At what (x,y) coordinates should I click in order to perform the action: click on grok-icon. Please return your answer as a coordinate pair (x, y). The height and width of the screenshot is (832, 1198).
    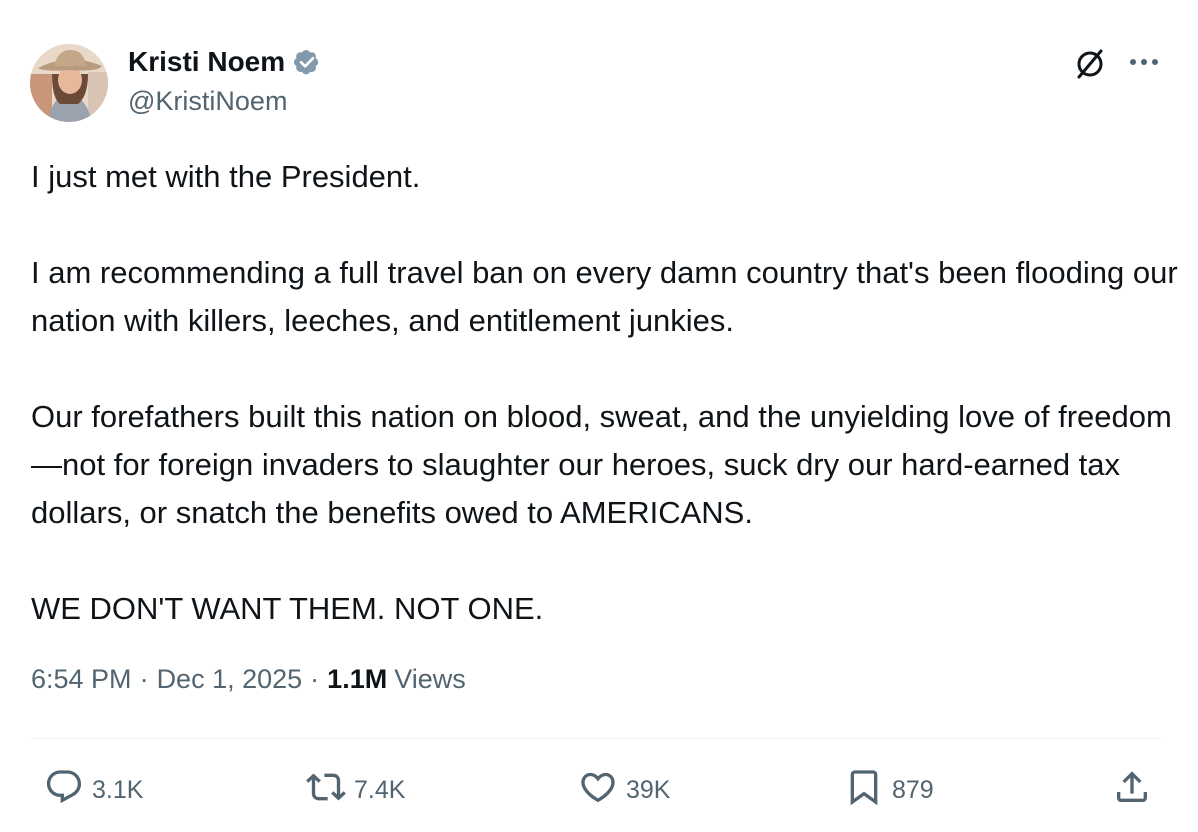
    Looking at the image, I should click on (1090, 64).